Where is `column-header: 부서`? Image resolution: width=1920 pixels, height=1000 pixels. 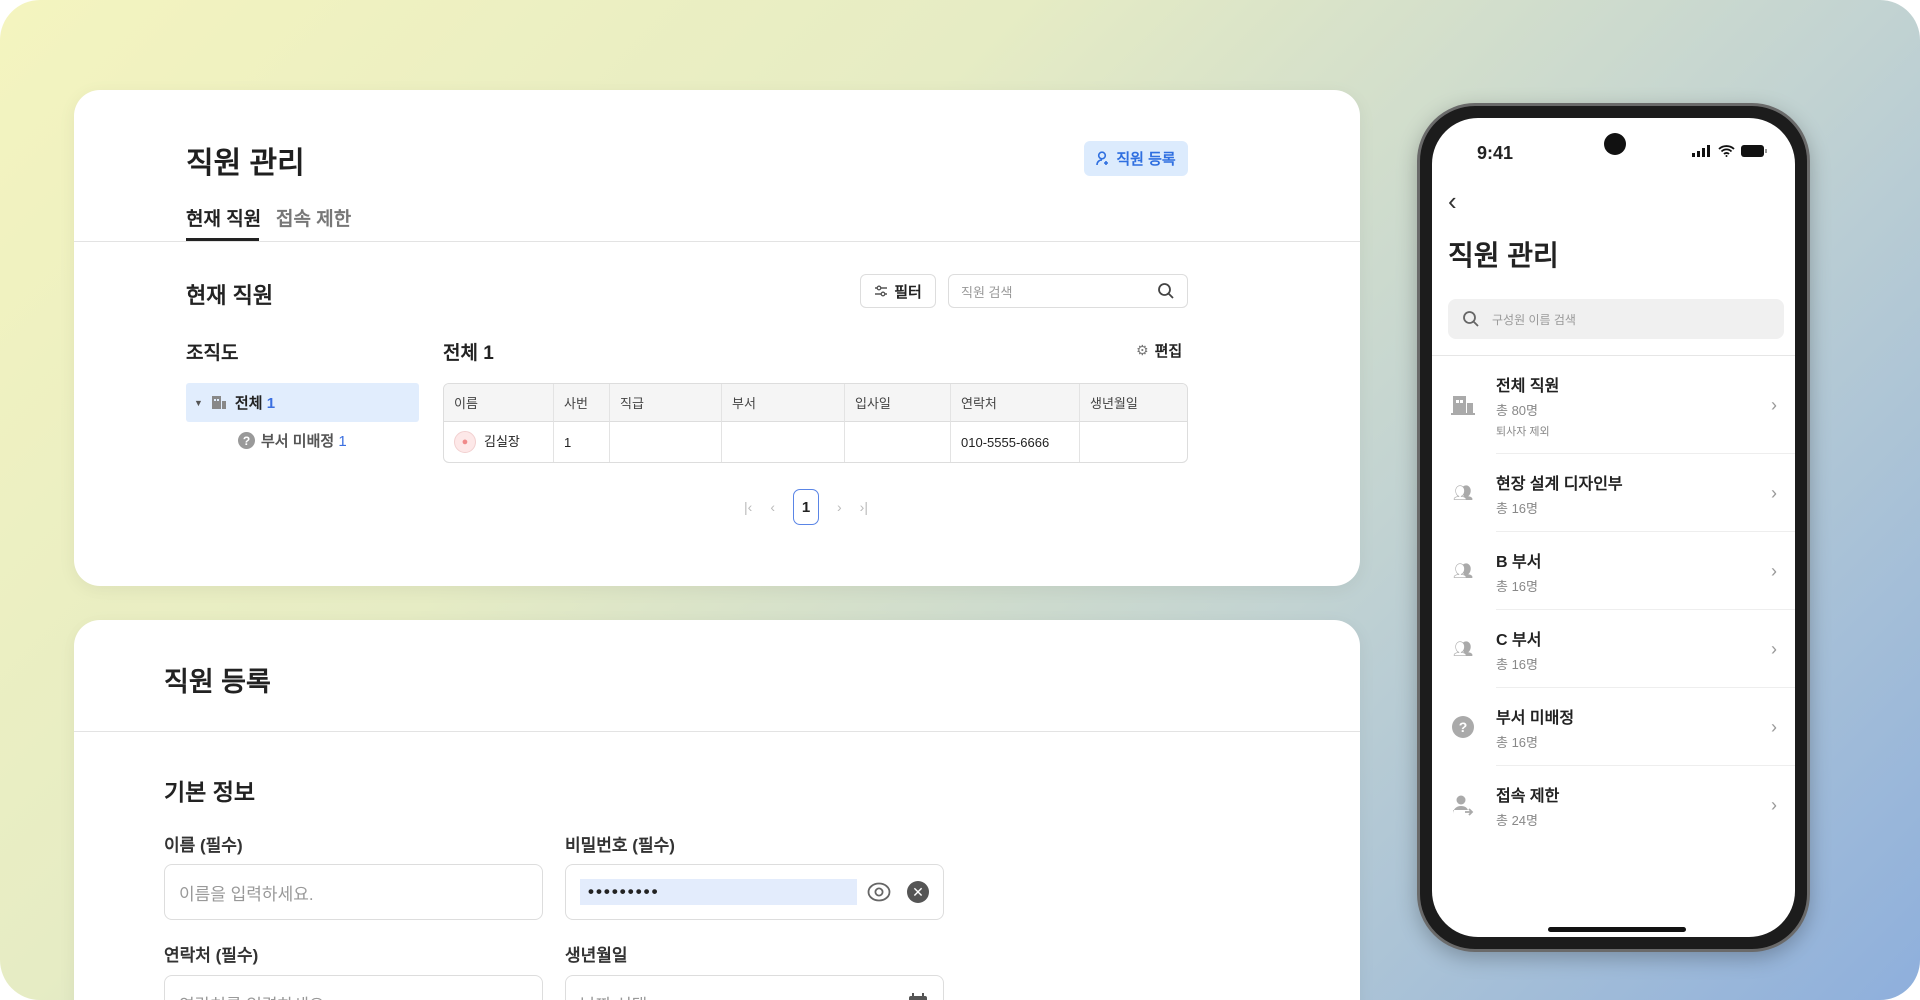 column-header: 부서 is located at coordinates (783, 403).